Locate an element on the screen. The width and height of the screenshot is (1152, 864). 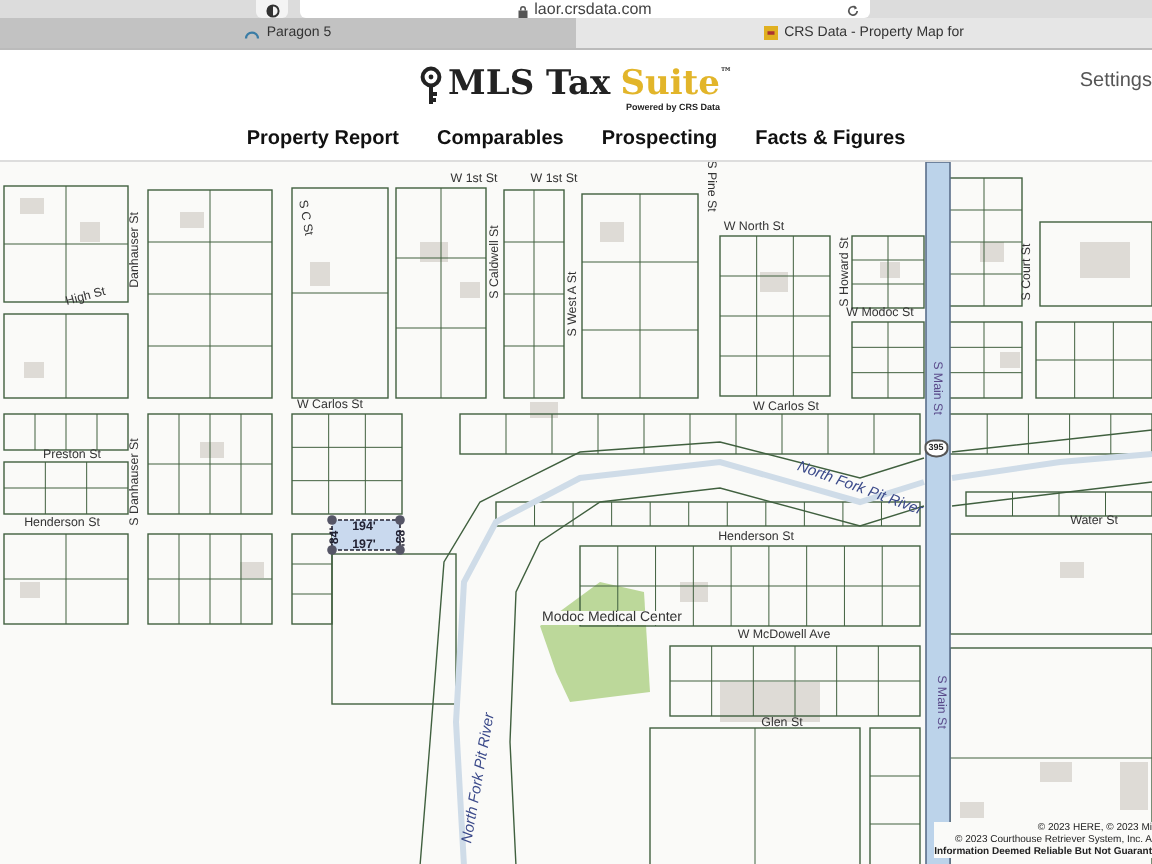
nav-link: Prospecting is located at coordinates (659, 139).